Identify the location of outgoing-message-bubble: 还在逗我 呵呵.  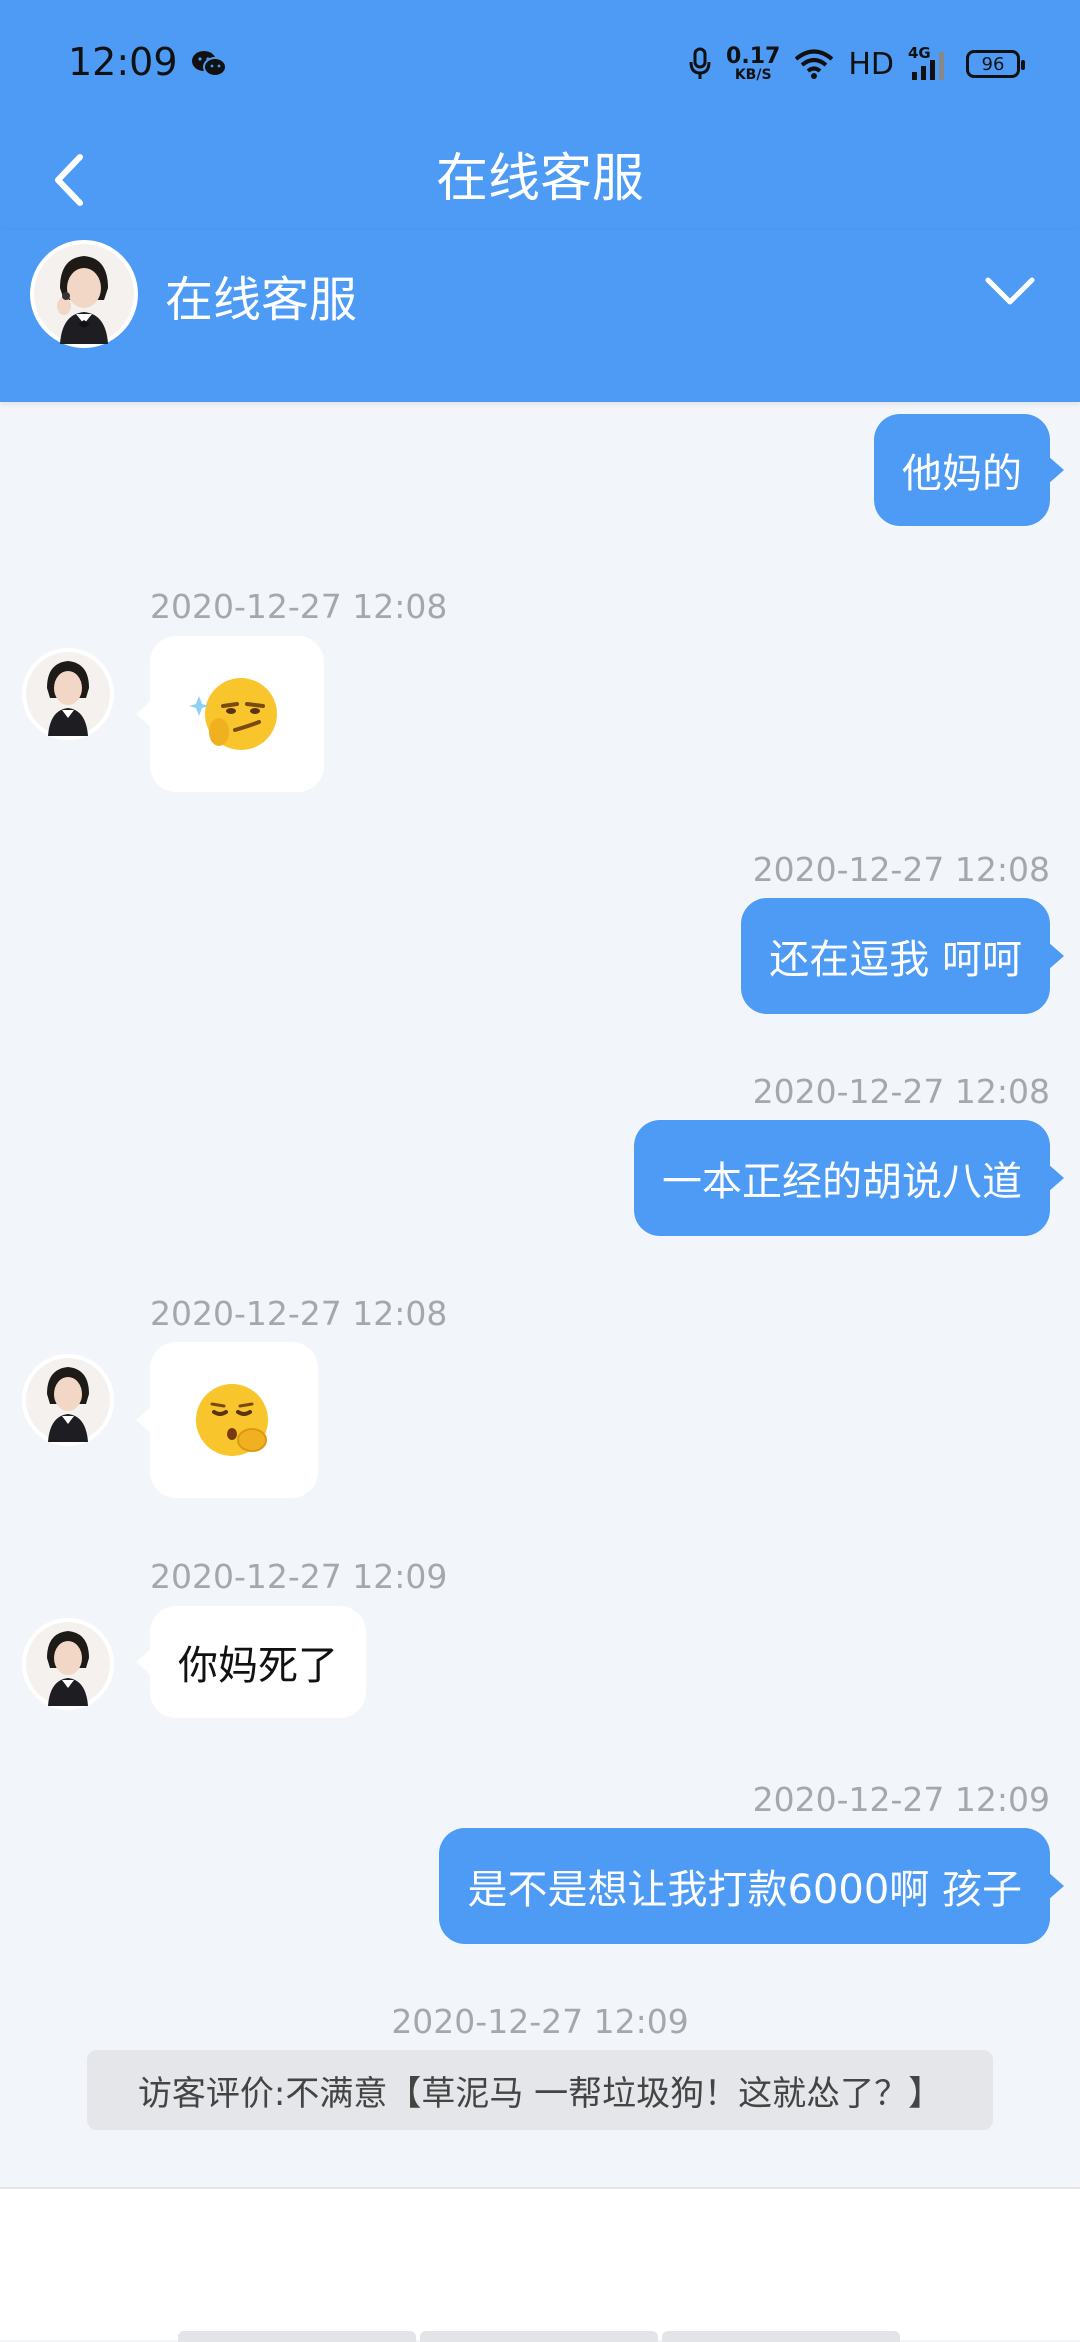
(902, 956).